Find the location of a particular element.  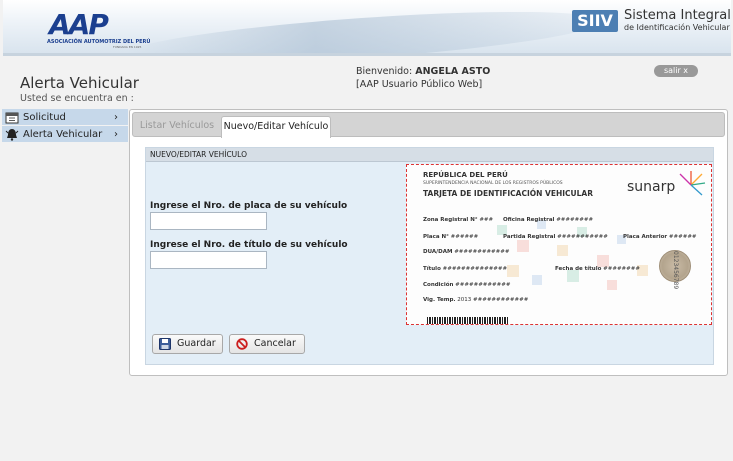

card-serial: 0123456789 is located at coordinates (675, 270).